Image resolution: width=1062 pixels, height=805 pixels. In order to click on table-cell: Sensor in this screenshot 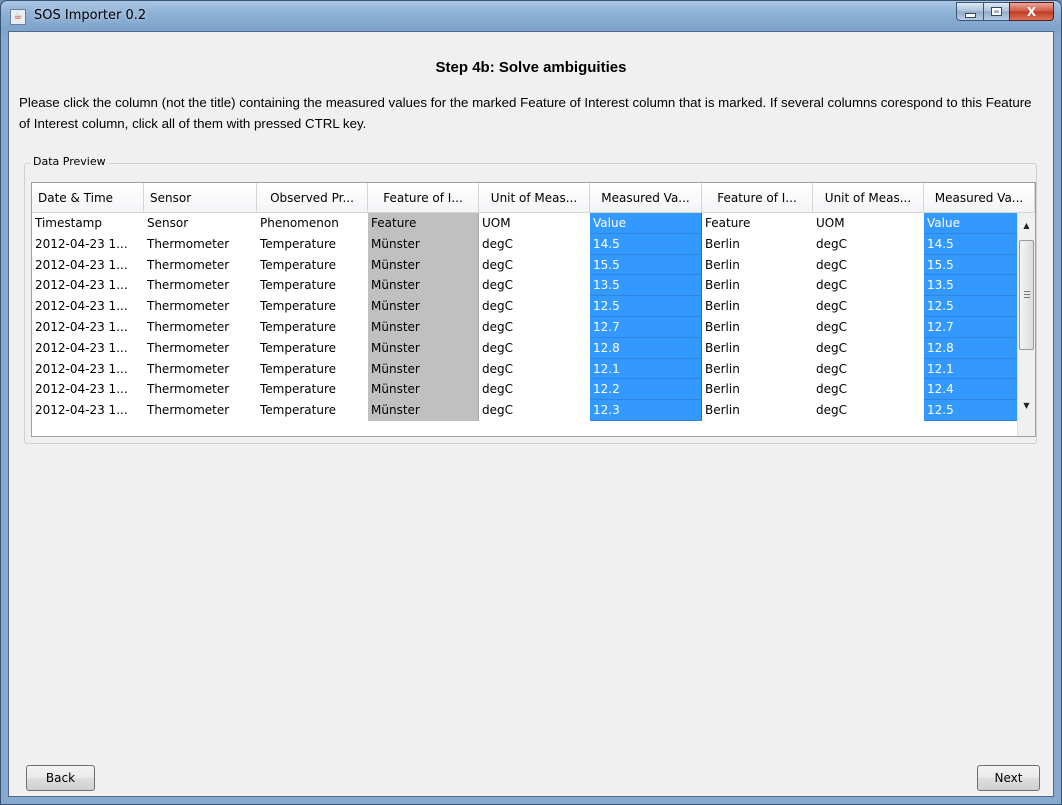, I will do `click(200, 223)`.